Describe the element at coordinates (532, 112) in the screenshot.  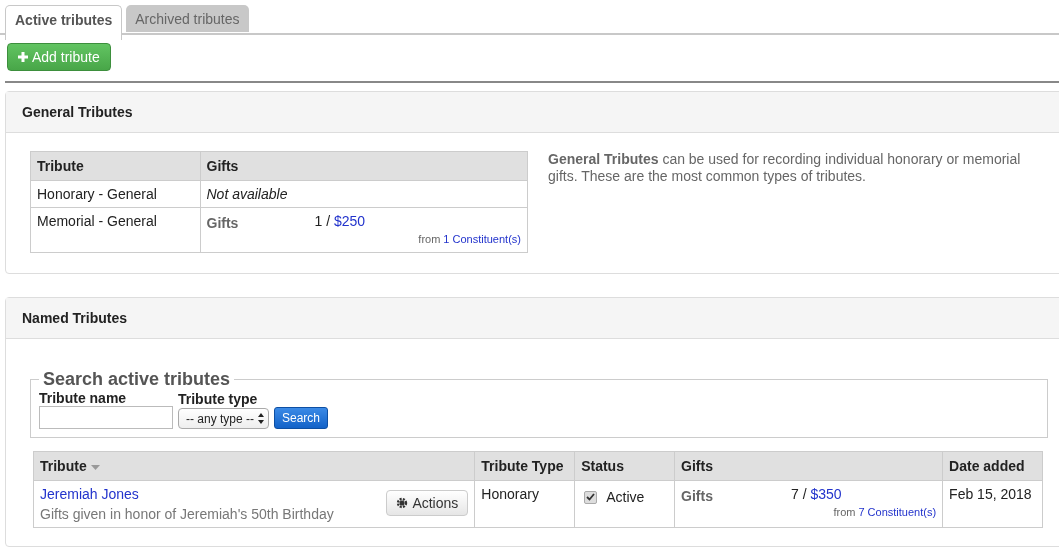
I see `panel-title: General Tributes` at that location.